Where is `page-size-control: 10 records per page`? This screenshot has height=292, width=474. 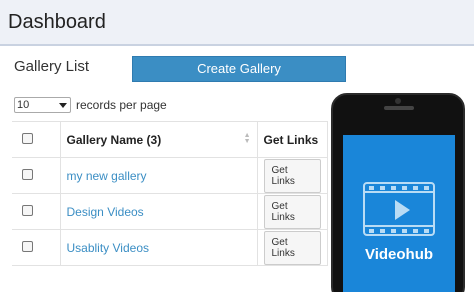
page-size-control: 10 records per page is located at coordinates (90, 105).